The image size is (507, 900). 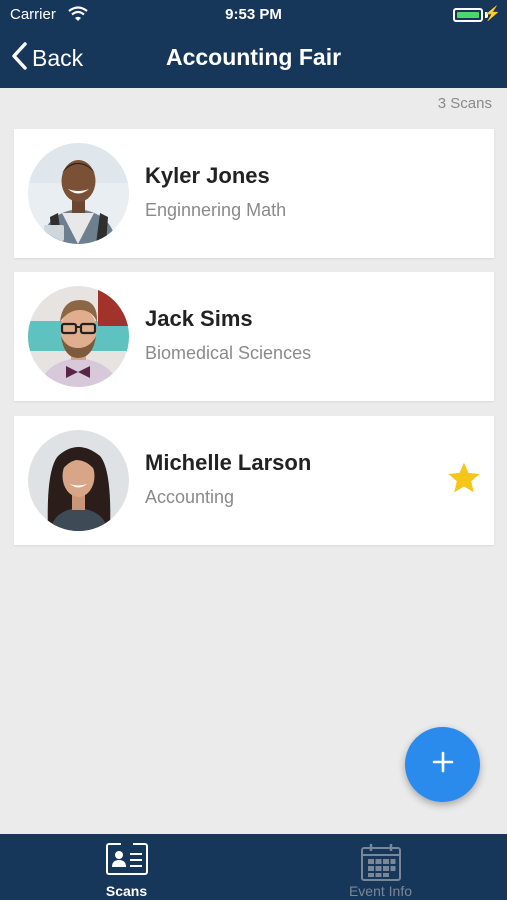 I want to click on tab-event-info-label: Event Info, so click(x=380, y=891).